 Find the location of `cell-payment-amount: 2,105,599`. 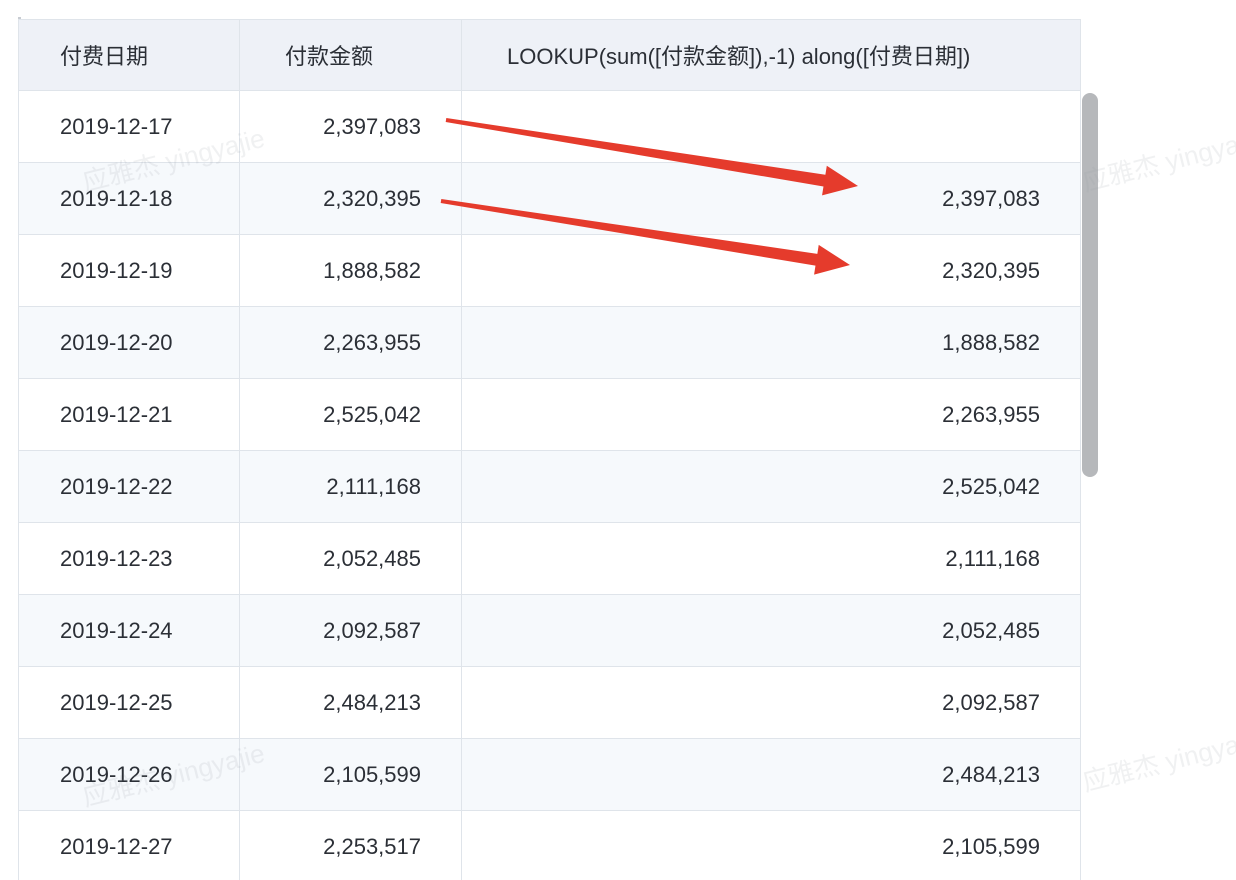

cell-payment-amount: 2,105,599 is located at coordinates (351, 774).